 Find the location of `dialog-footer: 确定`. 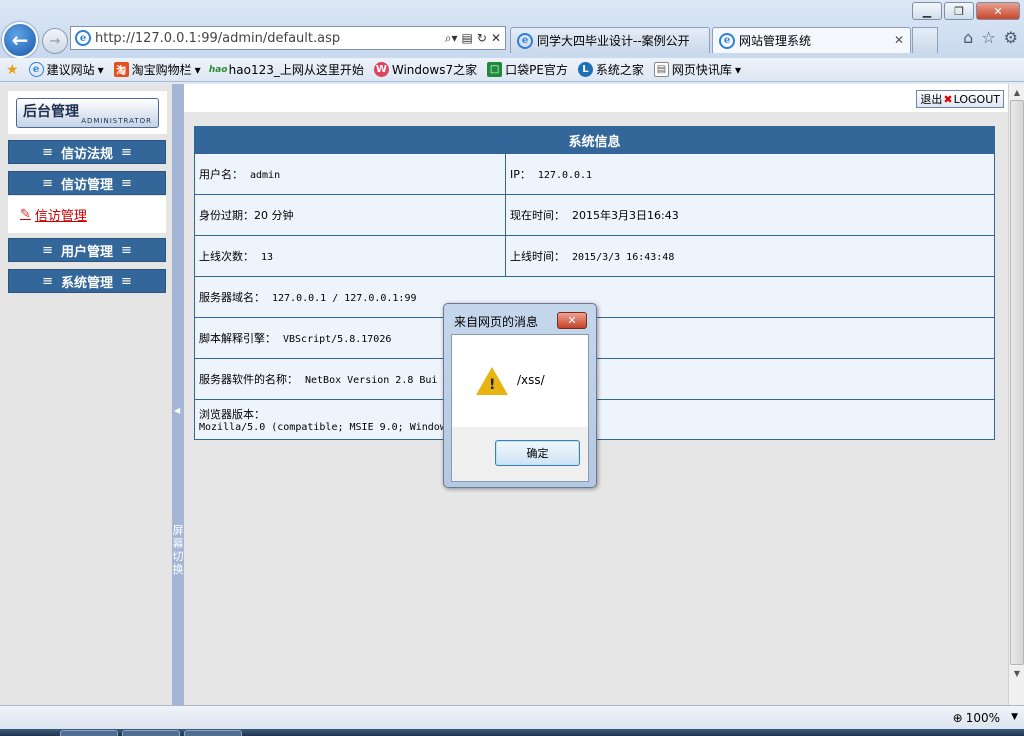

dialog-footer: 确定 is located at coordinates (520, 454).